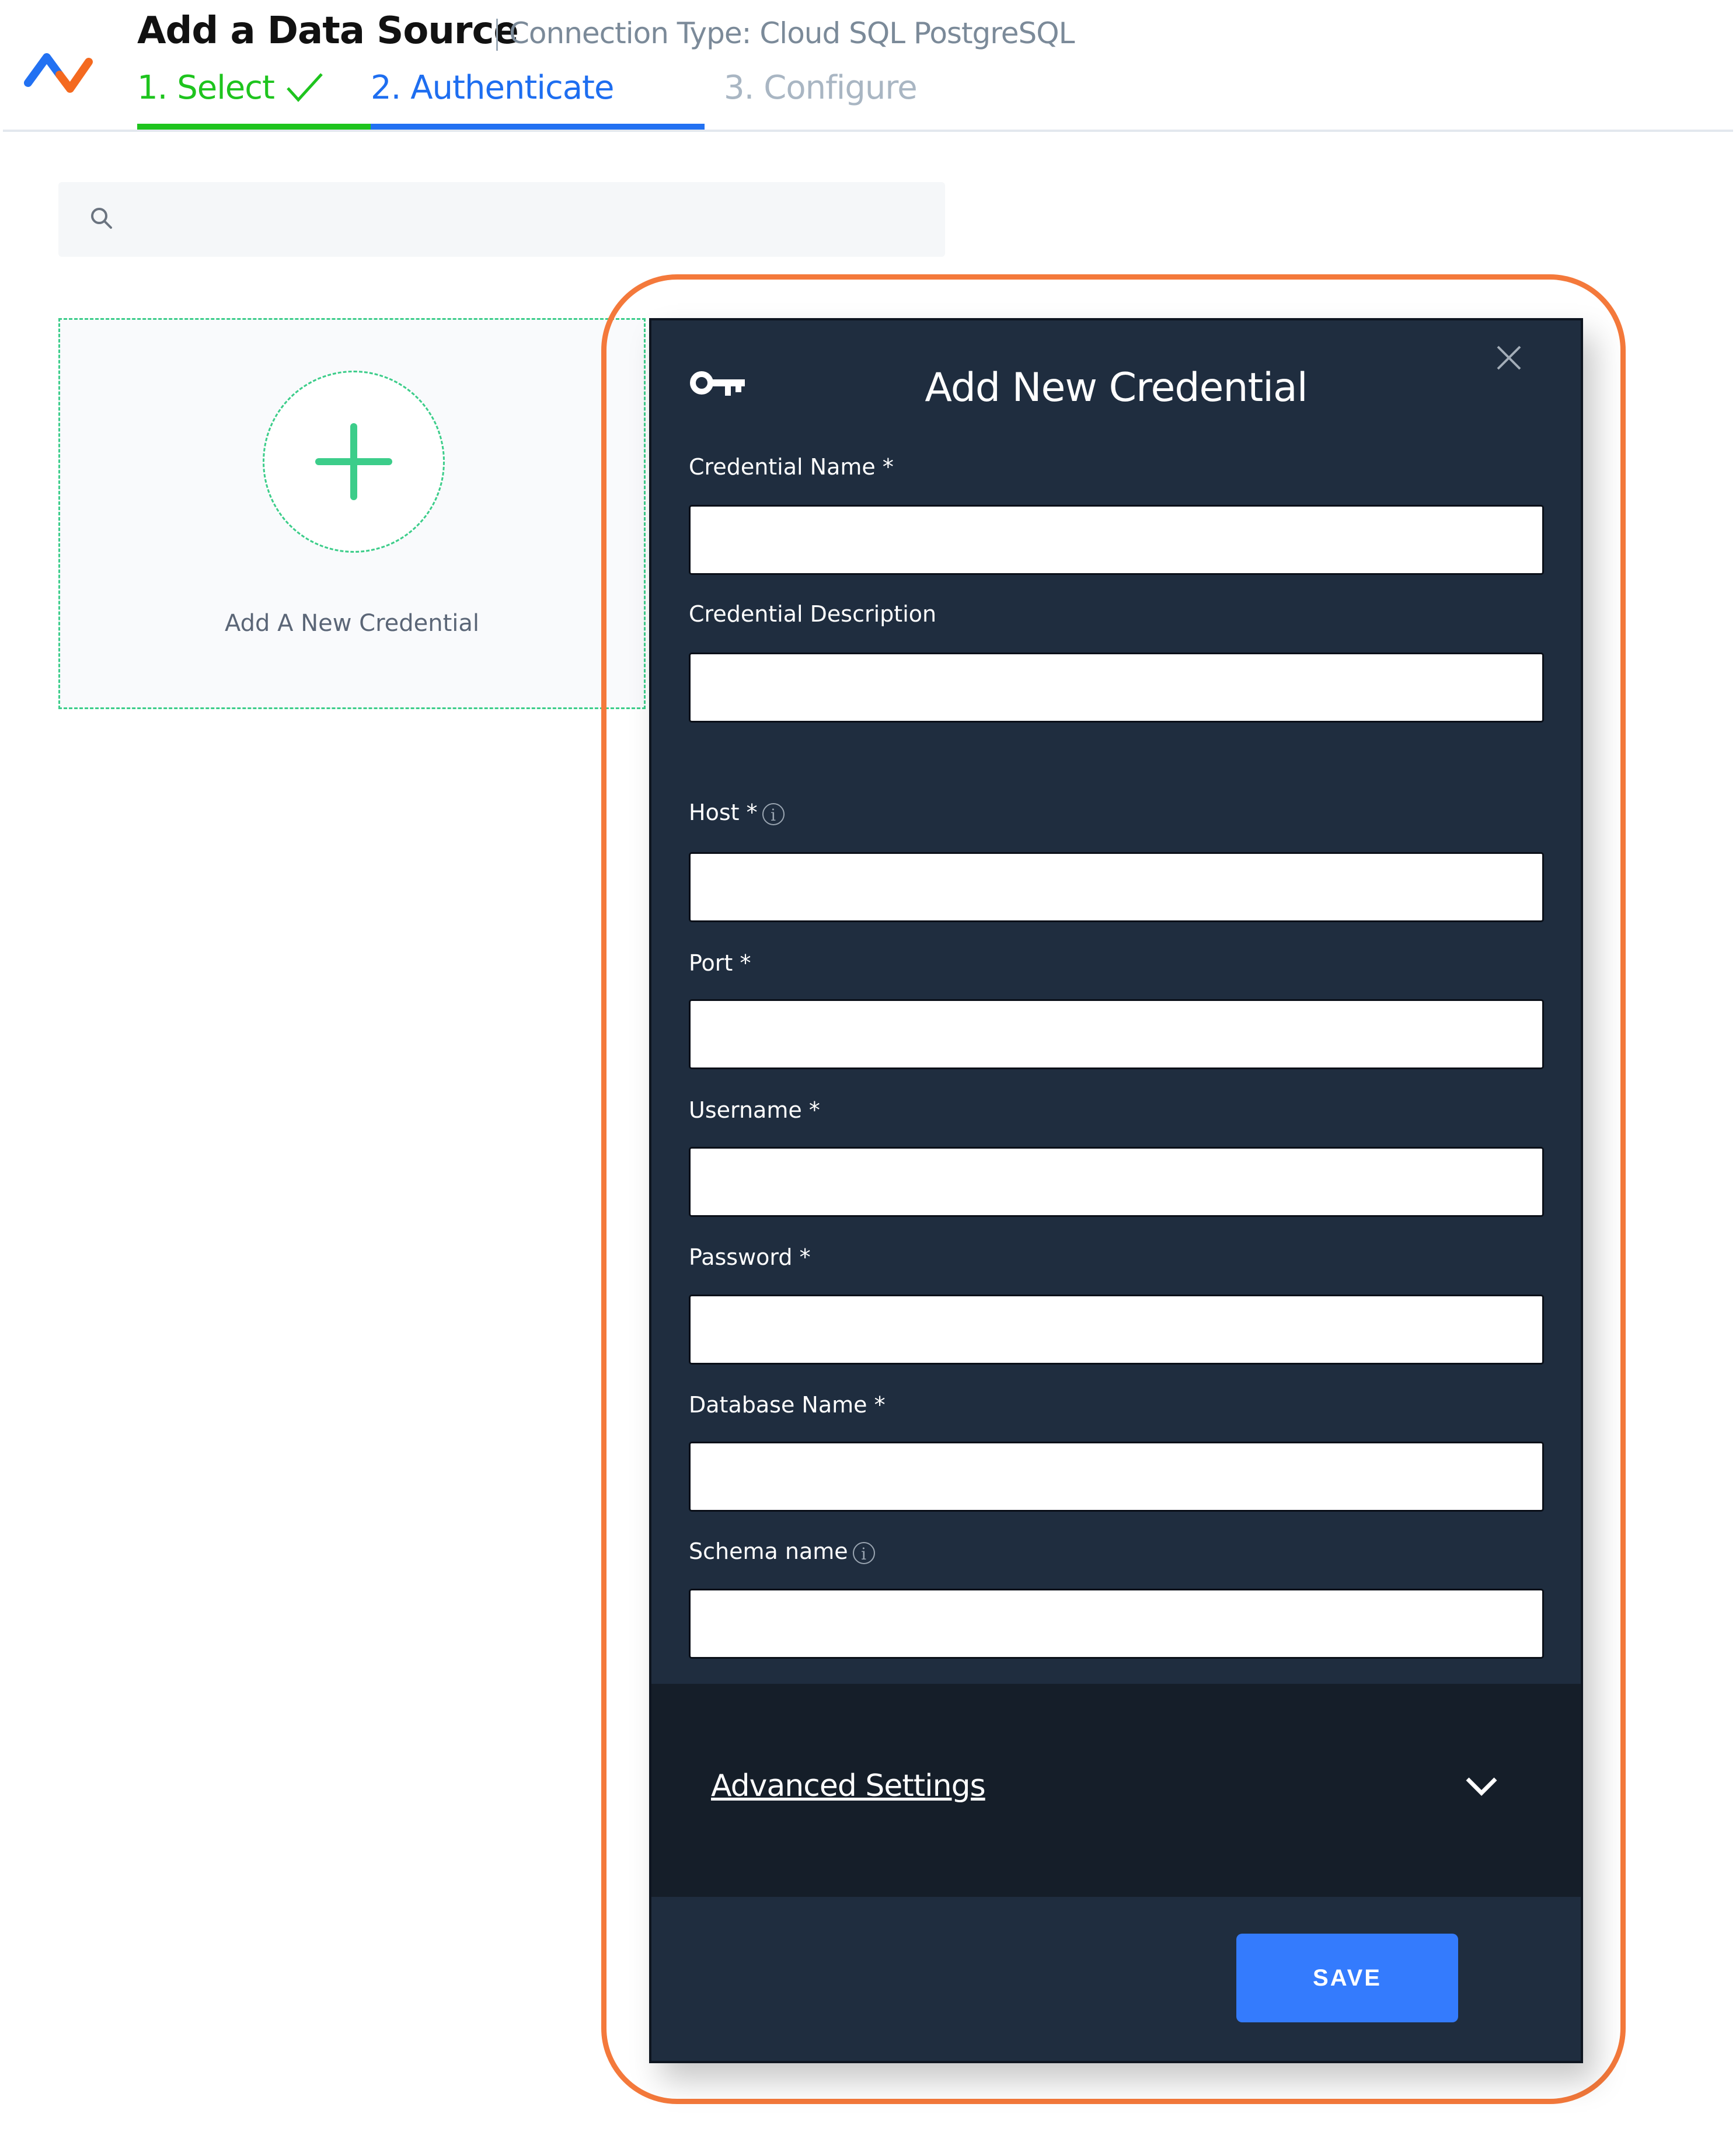 Image resolution: width=1736 pixels, height=2156 pixels. I want to click on credential-description-label: Credential Description, so click(812, 614).